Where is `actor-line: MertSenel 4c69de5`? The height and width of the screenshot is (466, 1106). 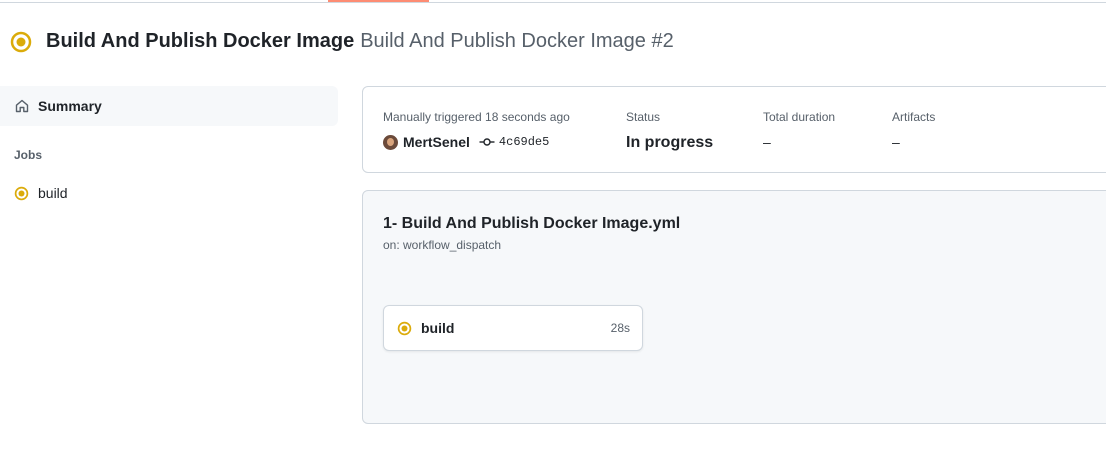 actor-line: MertSenel 4c69de5 is located at coordinates (466, 142).